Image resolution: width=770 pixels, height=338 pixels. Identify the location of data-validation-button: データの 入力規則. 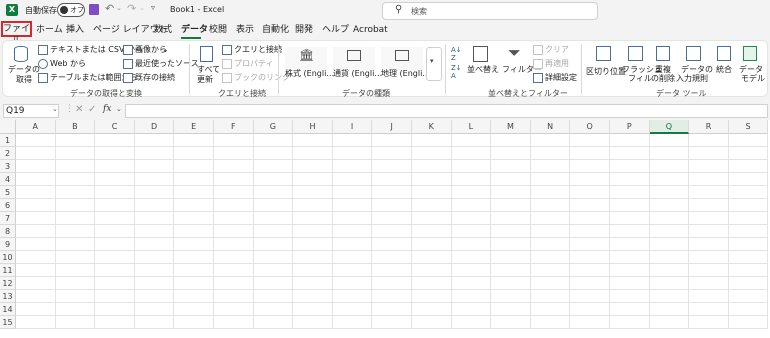
(694, 64).